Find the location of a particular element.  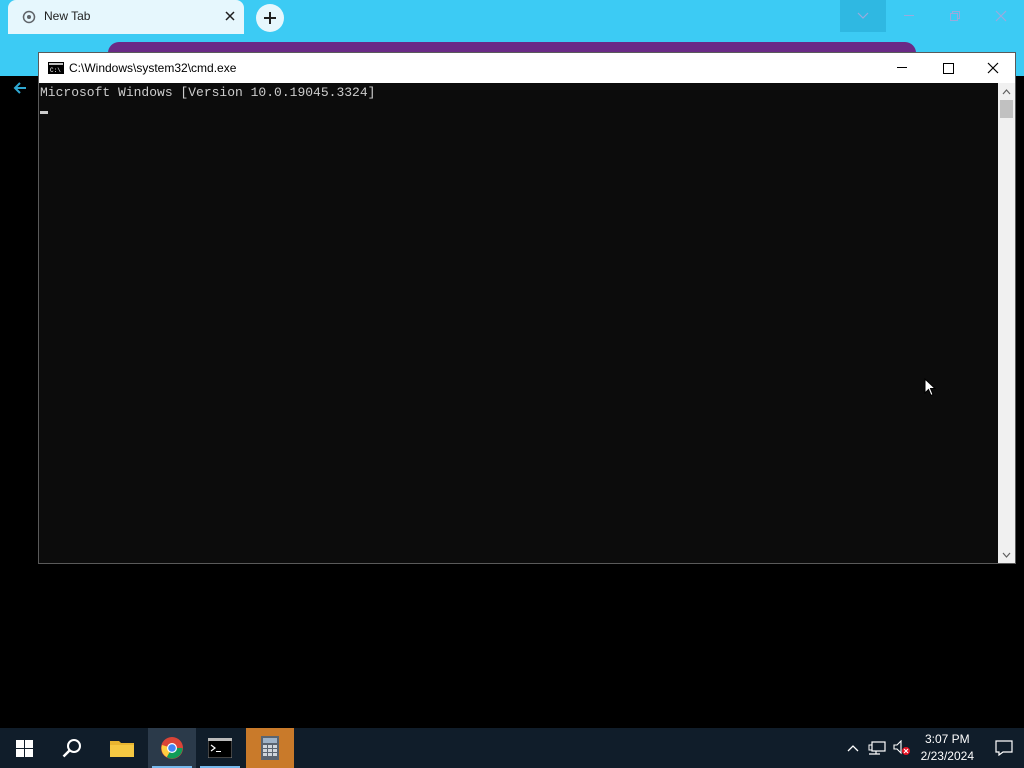

show-hidden-icons-button is located at coordinates (853, 748).